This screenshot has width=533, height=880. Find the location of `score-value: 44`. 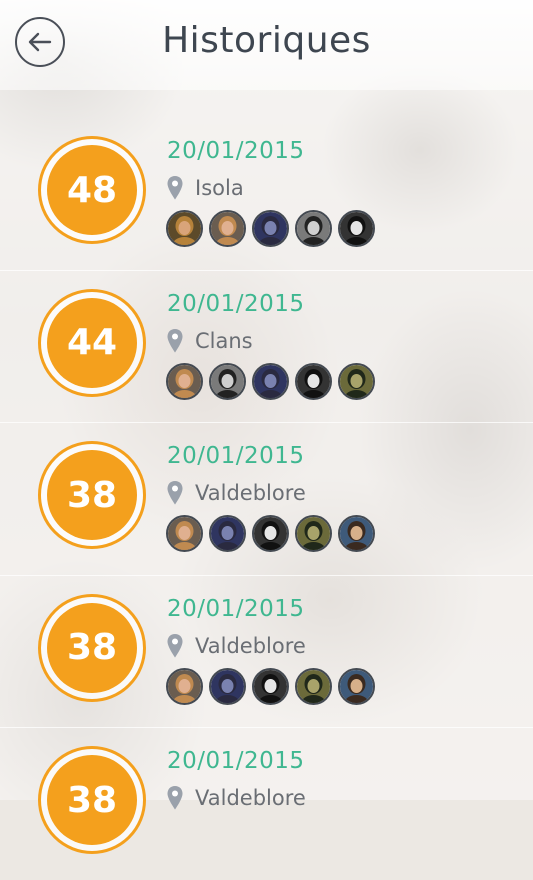

score-value: 44 is located at coordinates (92, 342).